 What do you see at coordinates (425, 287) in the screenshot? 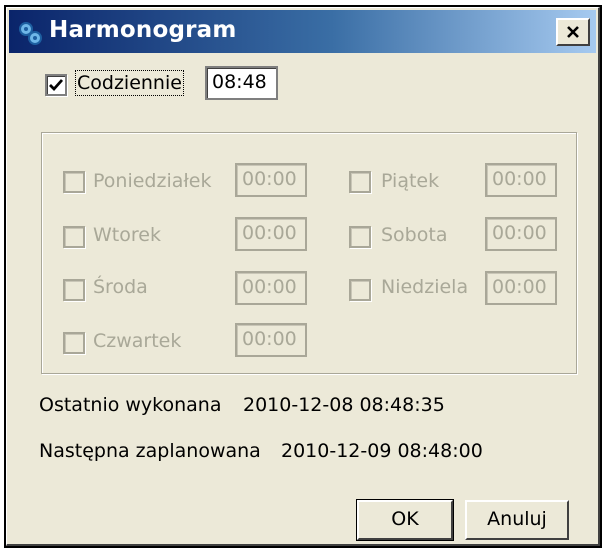
I see `sunday-label: Niedziela` at bounding box center [425, 287].